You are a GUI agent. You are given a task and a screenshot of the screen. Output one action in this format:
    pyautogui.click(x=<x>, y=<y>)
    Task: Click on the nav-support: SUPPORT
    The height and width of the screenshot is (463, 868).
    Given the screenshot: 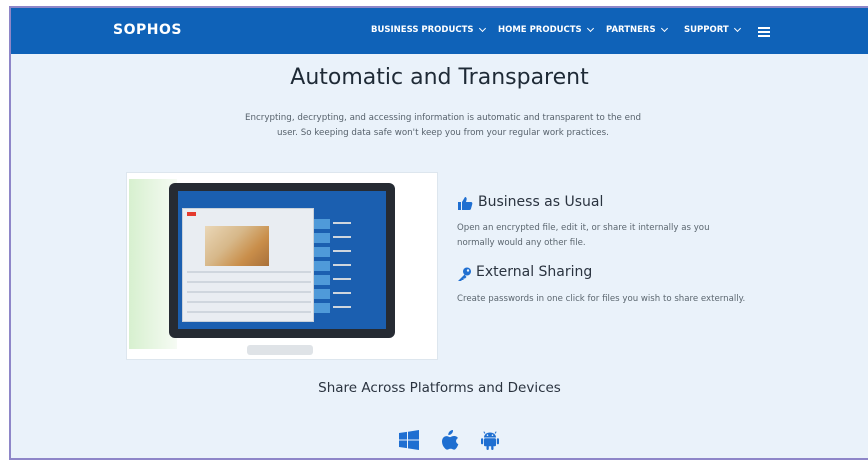 What is the action you would take?
    pyautogui.click(x=712, y=29)
    